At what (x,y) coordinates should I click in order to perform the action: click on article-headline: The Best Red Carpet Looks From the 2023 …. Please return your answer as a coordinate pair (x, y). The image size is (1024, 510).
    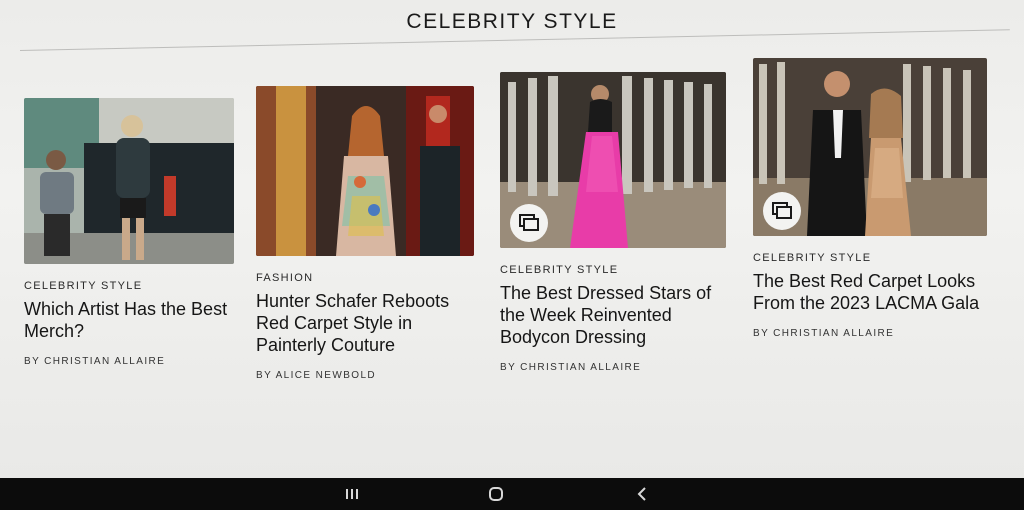
    Looking at the image, I should click on (871, 292).